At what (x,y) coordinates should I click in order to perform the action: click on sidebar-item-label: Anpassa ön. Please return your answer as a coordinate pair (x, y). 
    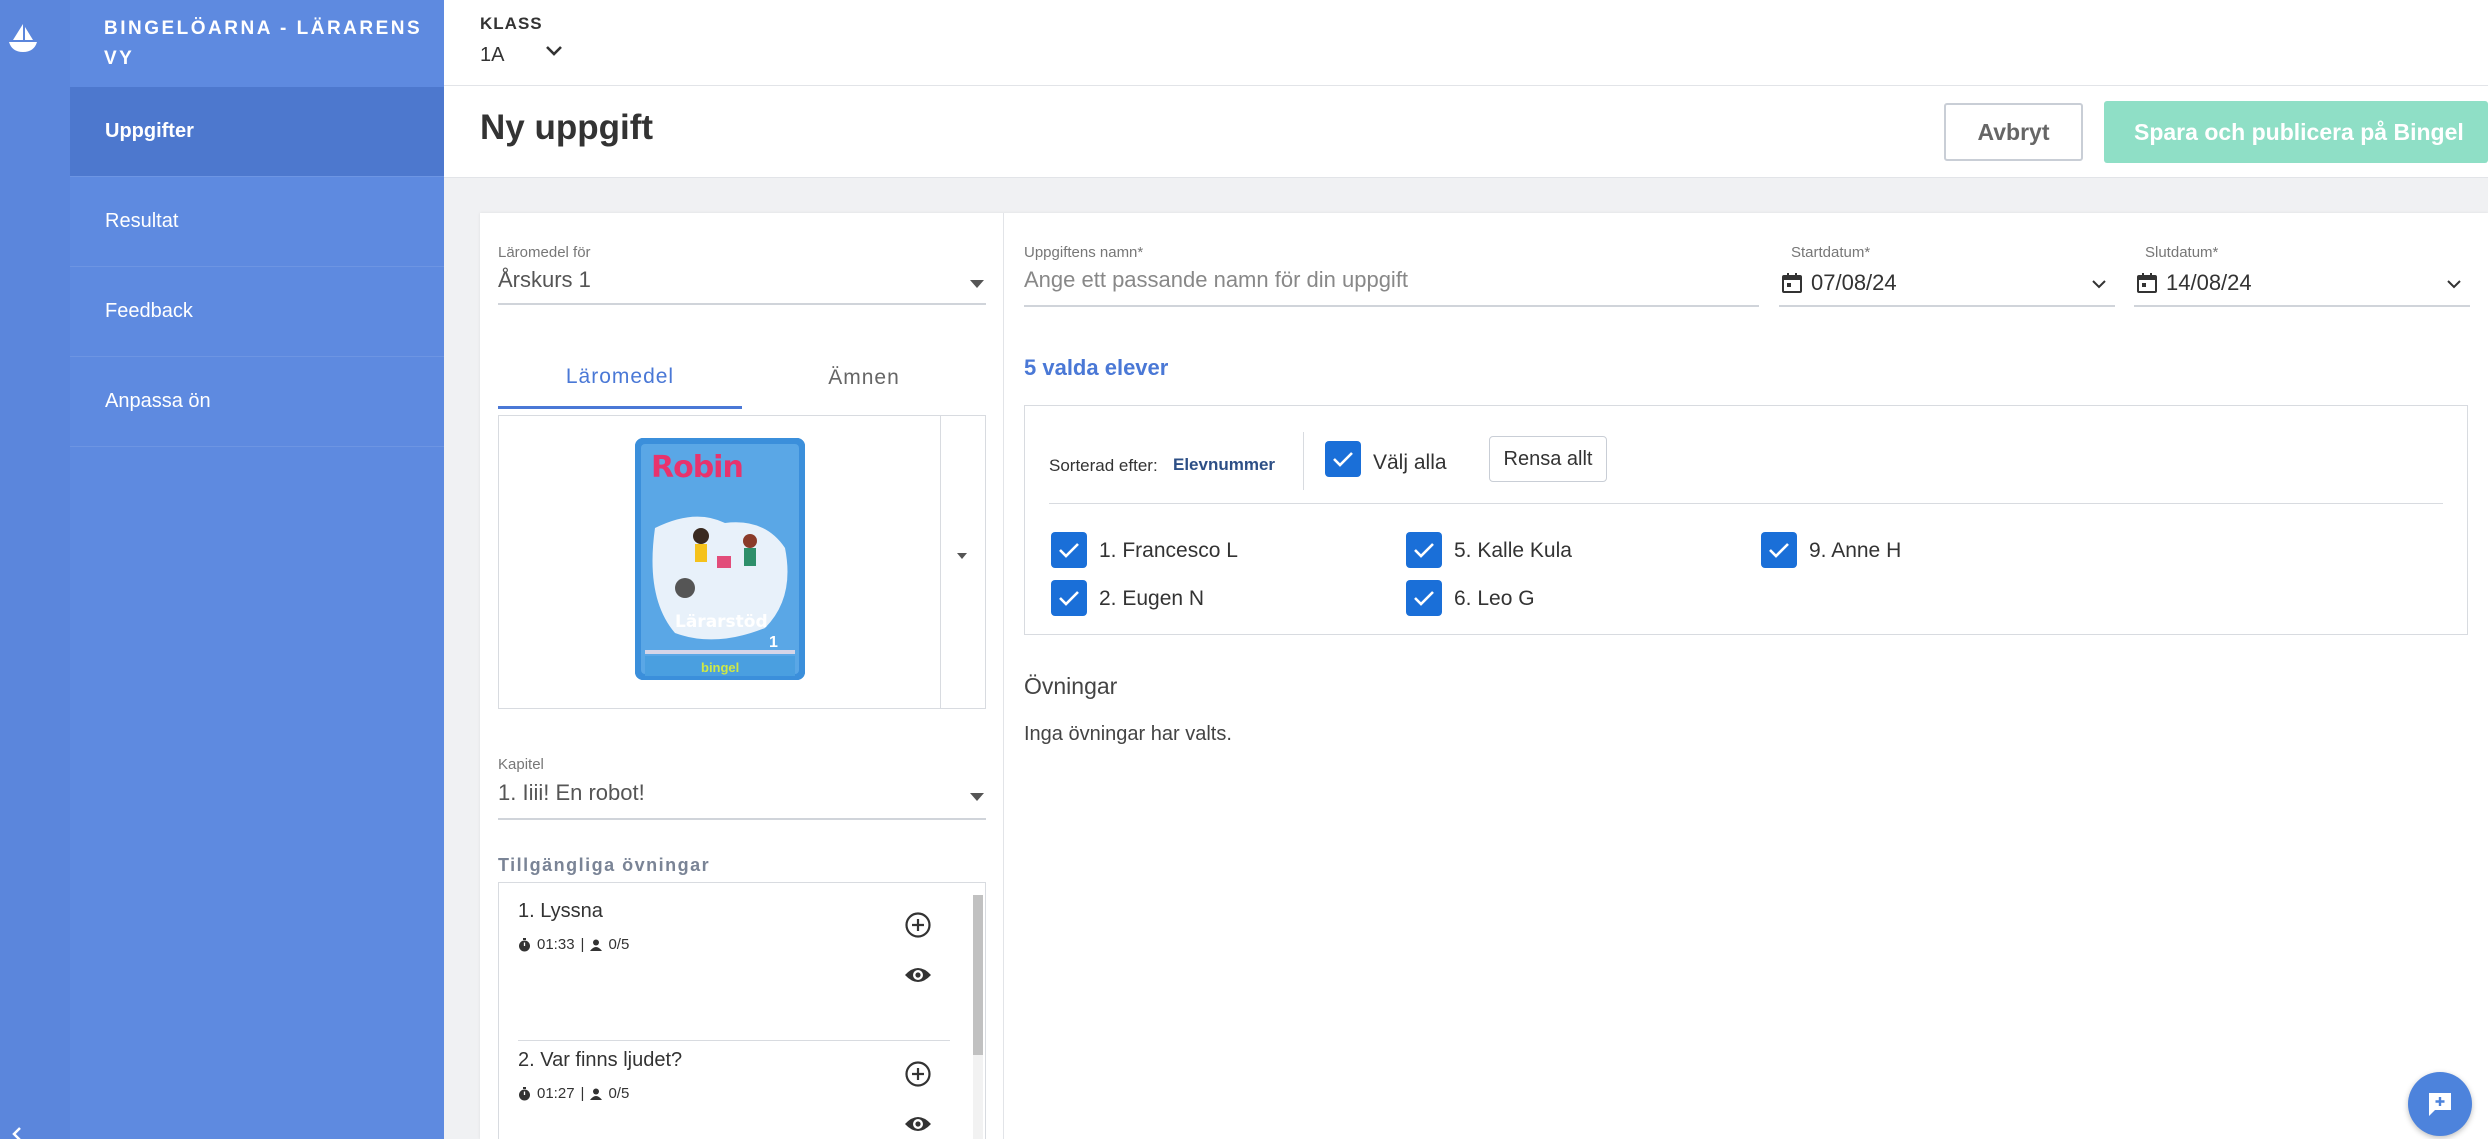
    Looking at the image, I should click on (158, 401).